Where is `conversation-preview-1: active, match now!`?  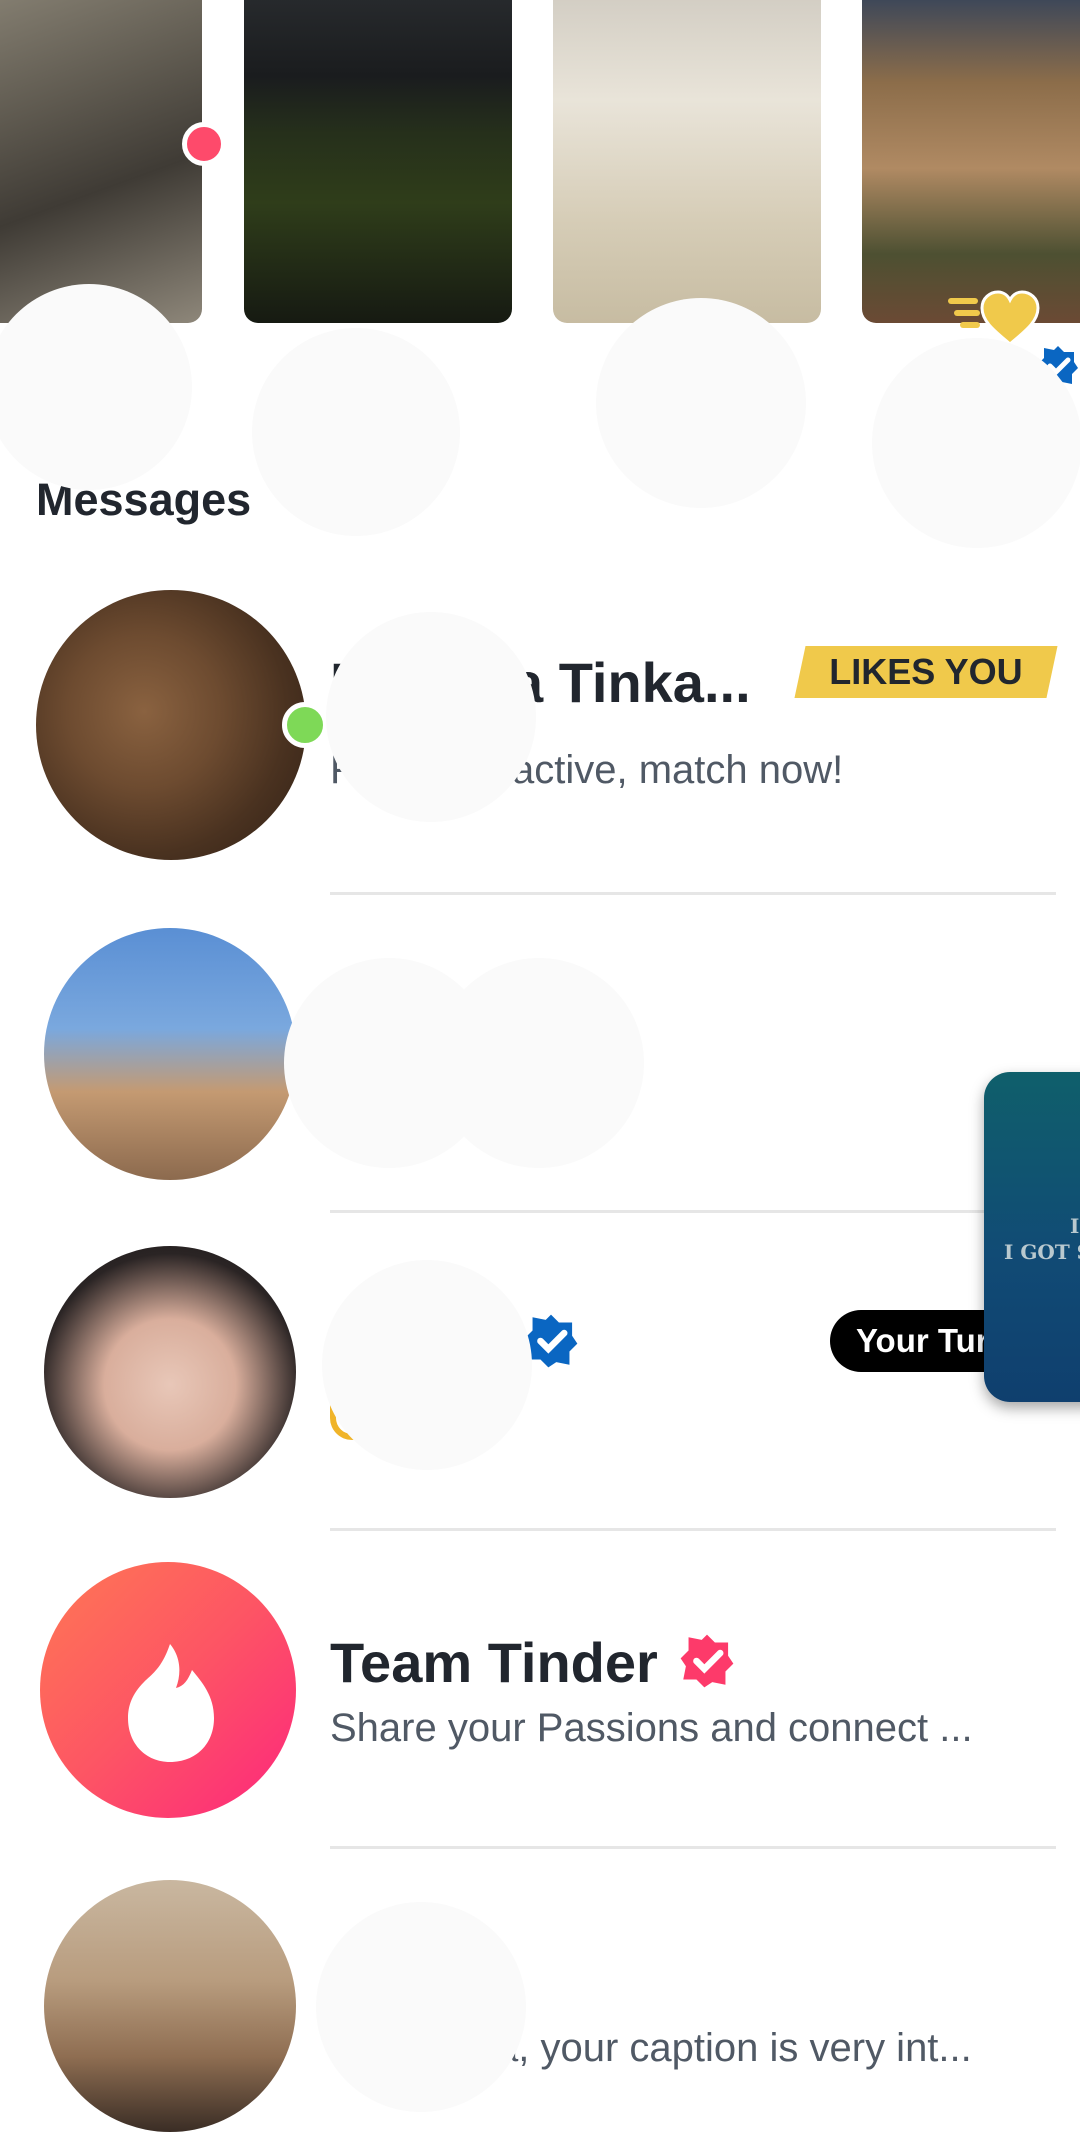
conversation-preview-1: active, match now! is located at coordinates (678, 770).